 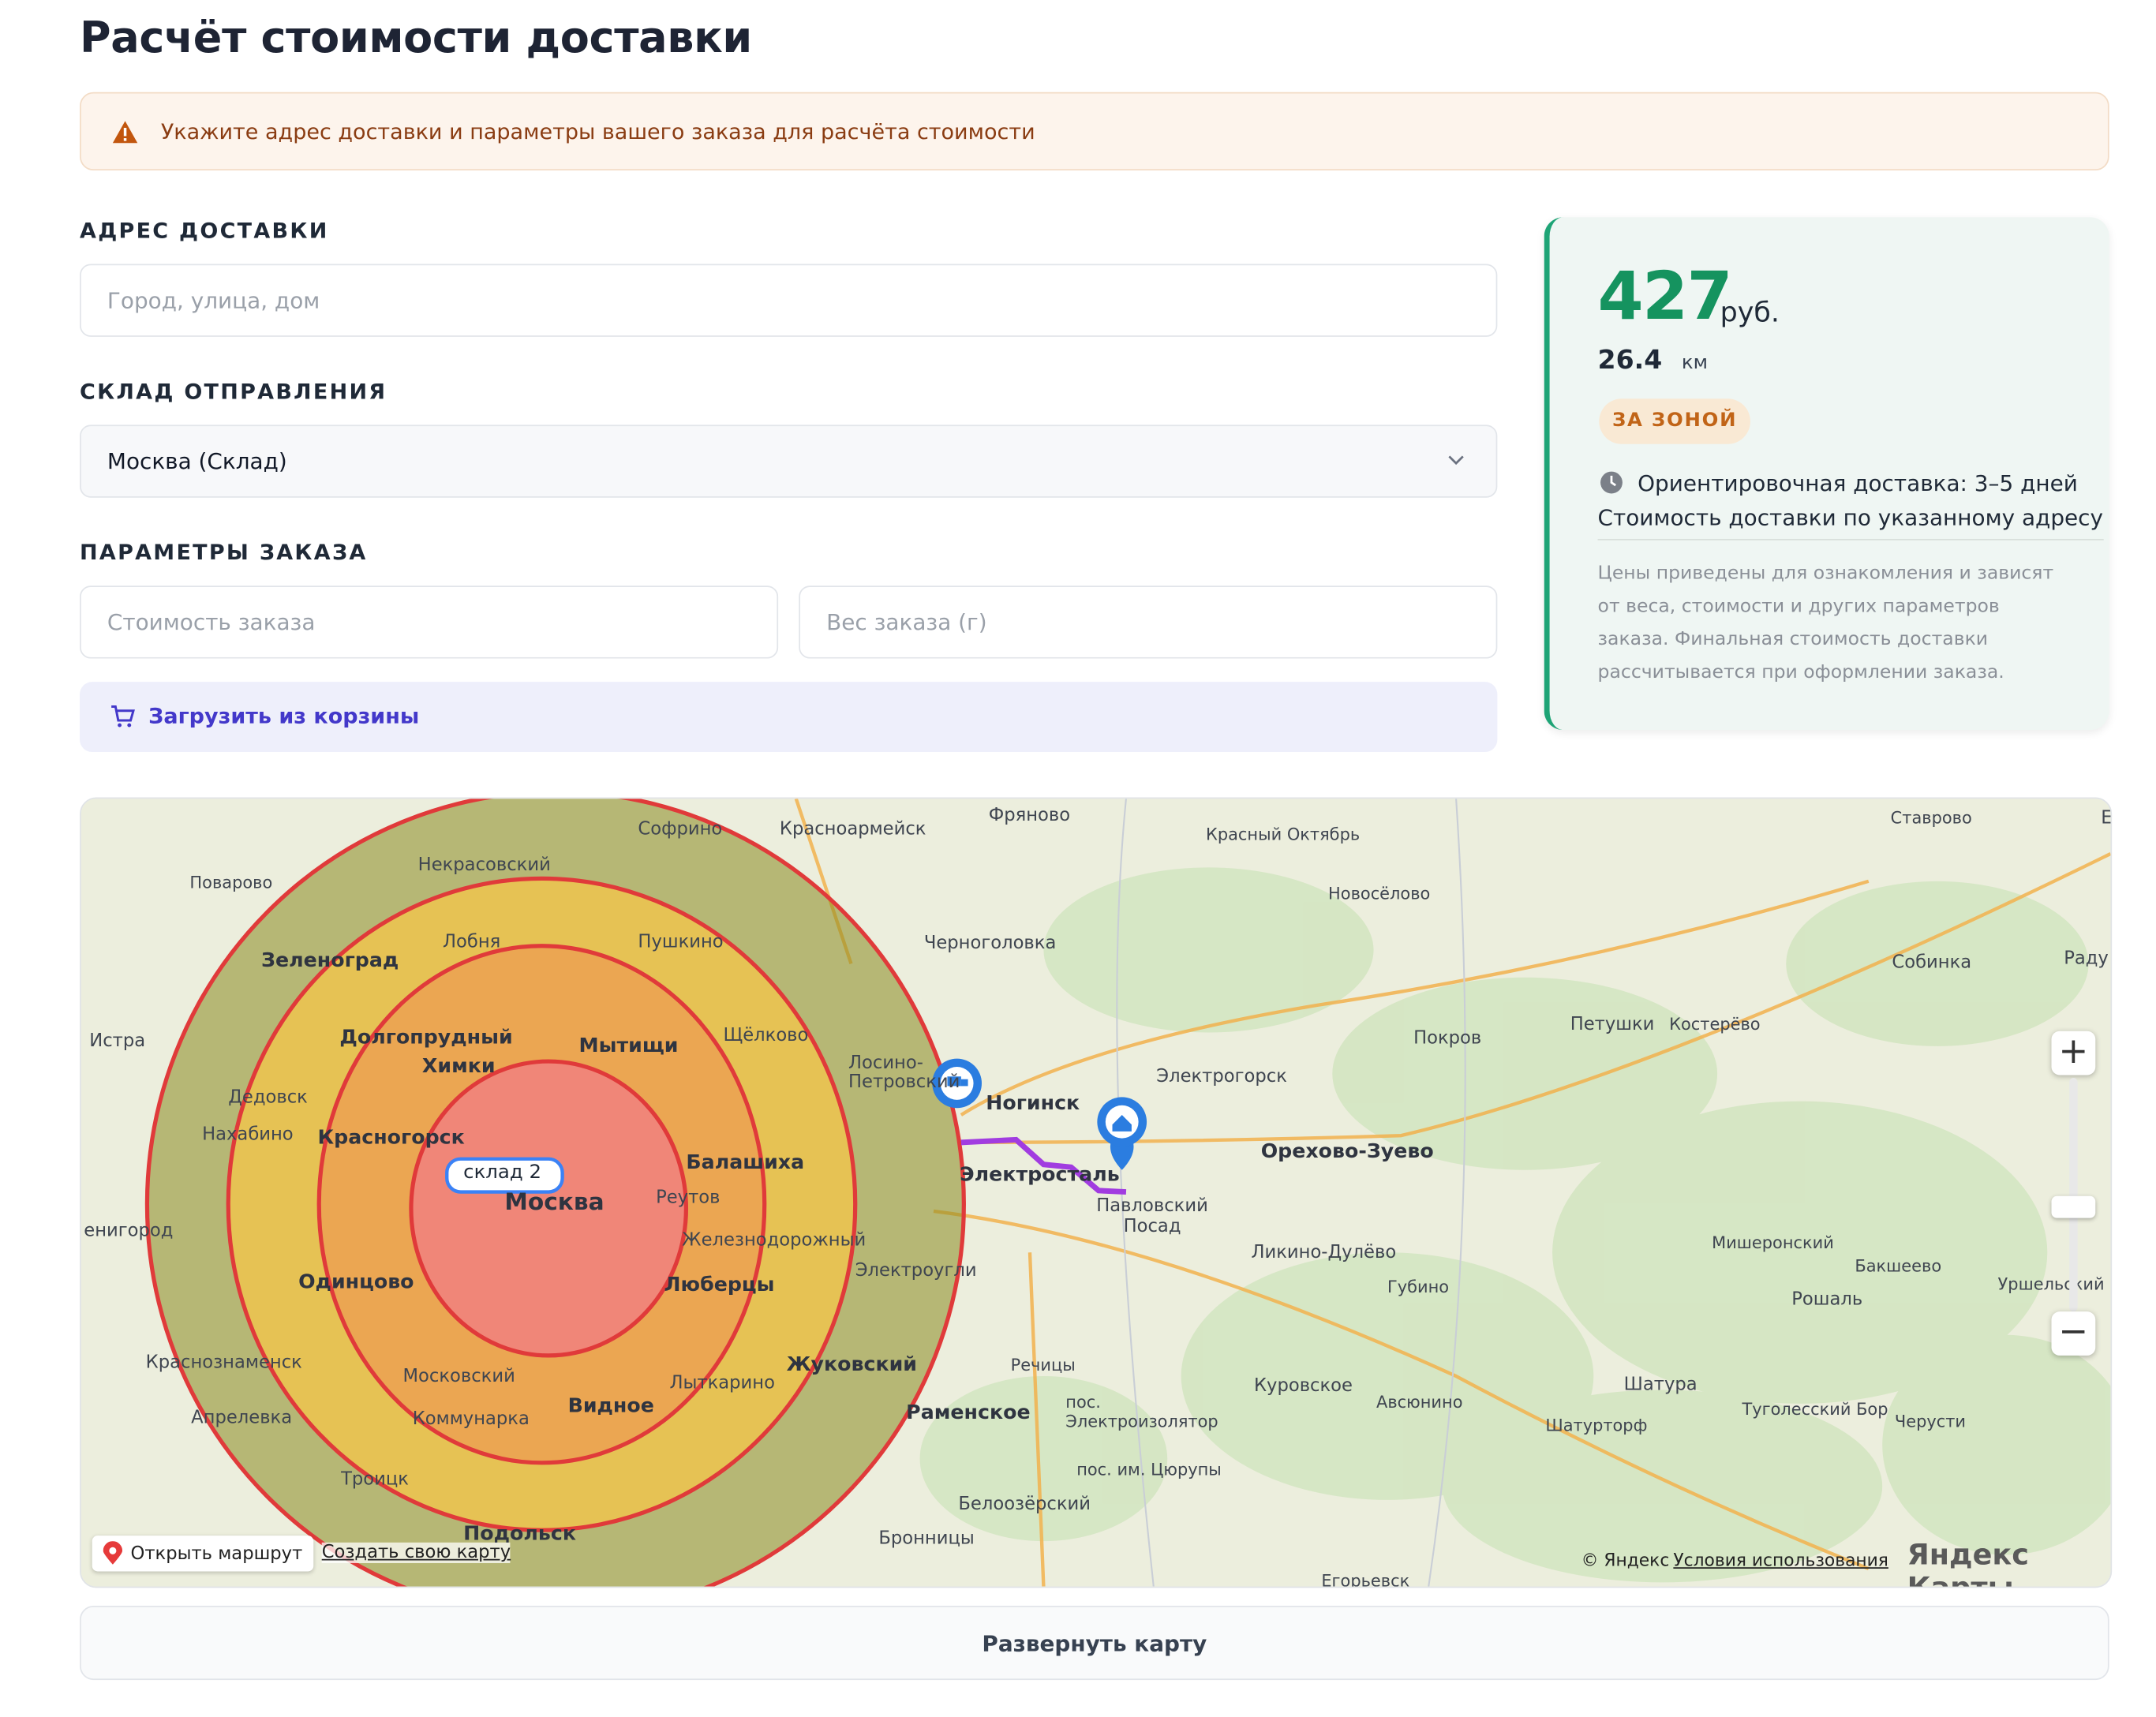 What do you see at coordinates (1858, 482) in the screenshot?
I see `eta-text: Ориентировочная доставка: 3–5 дней` at bounding box center [1858, 482].